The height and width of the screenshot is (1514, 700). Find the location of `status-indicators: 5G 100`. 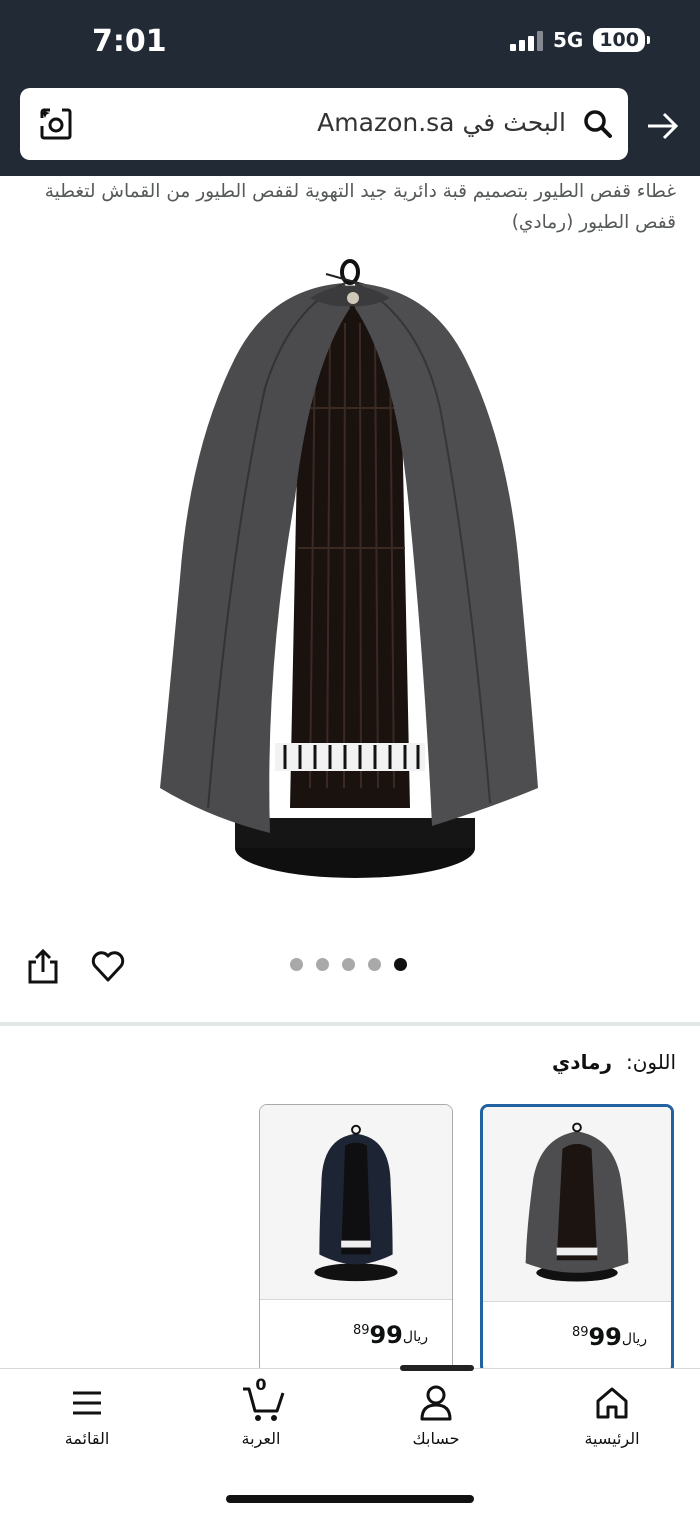

status-indicators: 5G 100 is located at coordinates (579, 40).